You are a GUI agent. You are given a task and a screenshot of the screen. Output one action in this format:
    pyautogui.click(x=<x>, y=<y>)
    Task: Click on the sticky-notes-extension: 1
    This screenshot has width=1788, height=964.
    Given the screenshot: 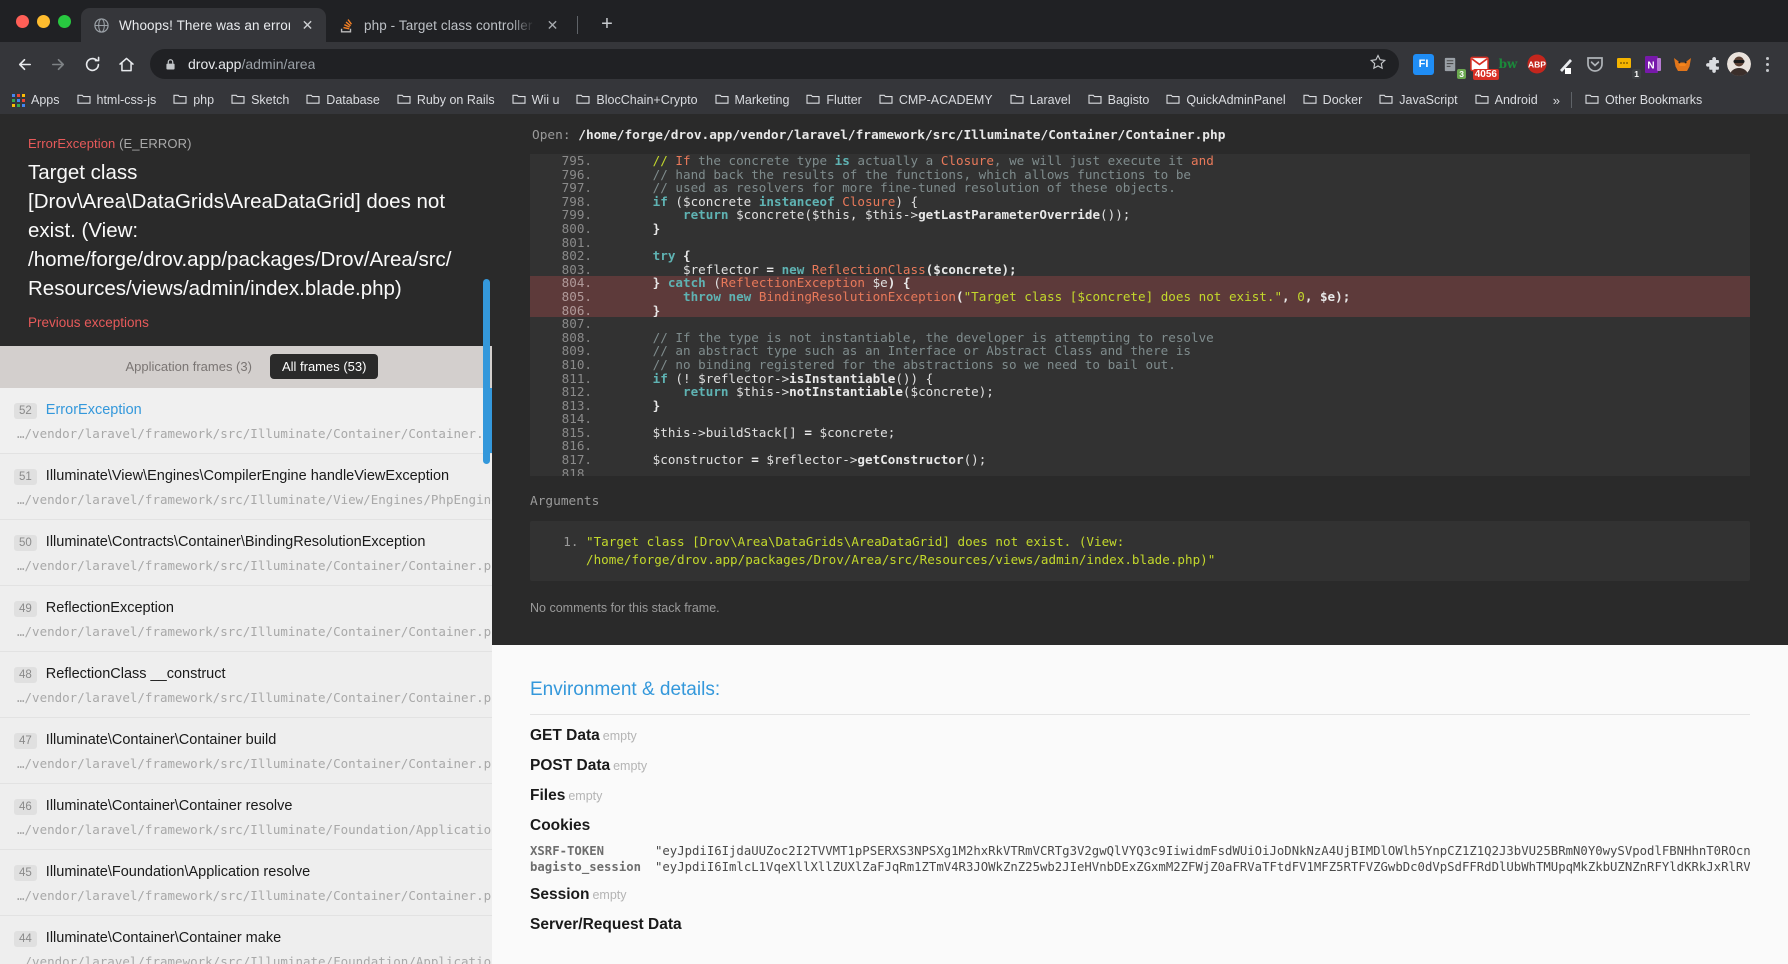 What is the action you would take?
    pyautogui.click(x=1626, y=65)
    